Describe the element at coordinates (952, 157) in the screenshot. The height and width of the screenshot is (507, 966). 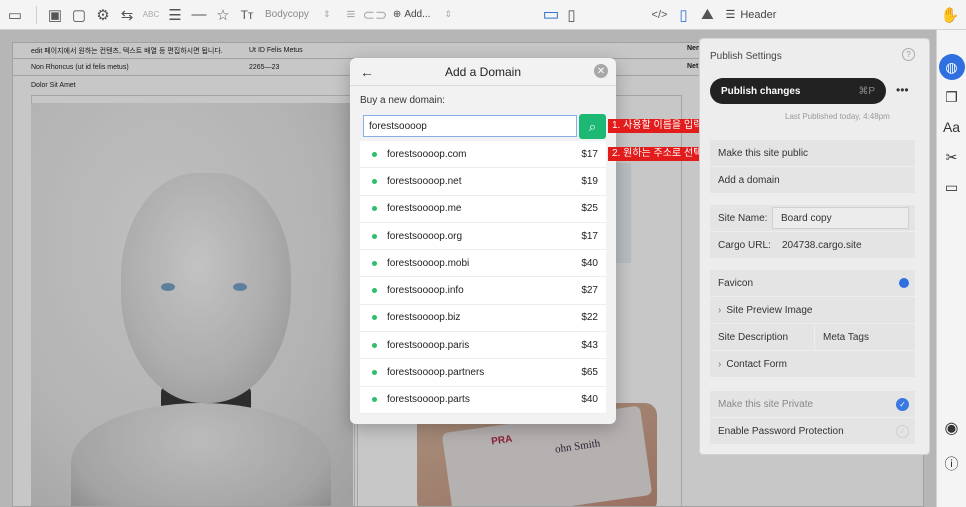
I see `design-tools-icon: ✂` at that location.